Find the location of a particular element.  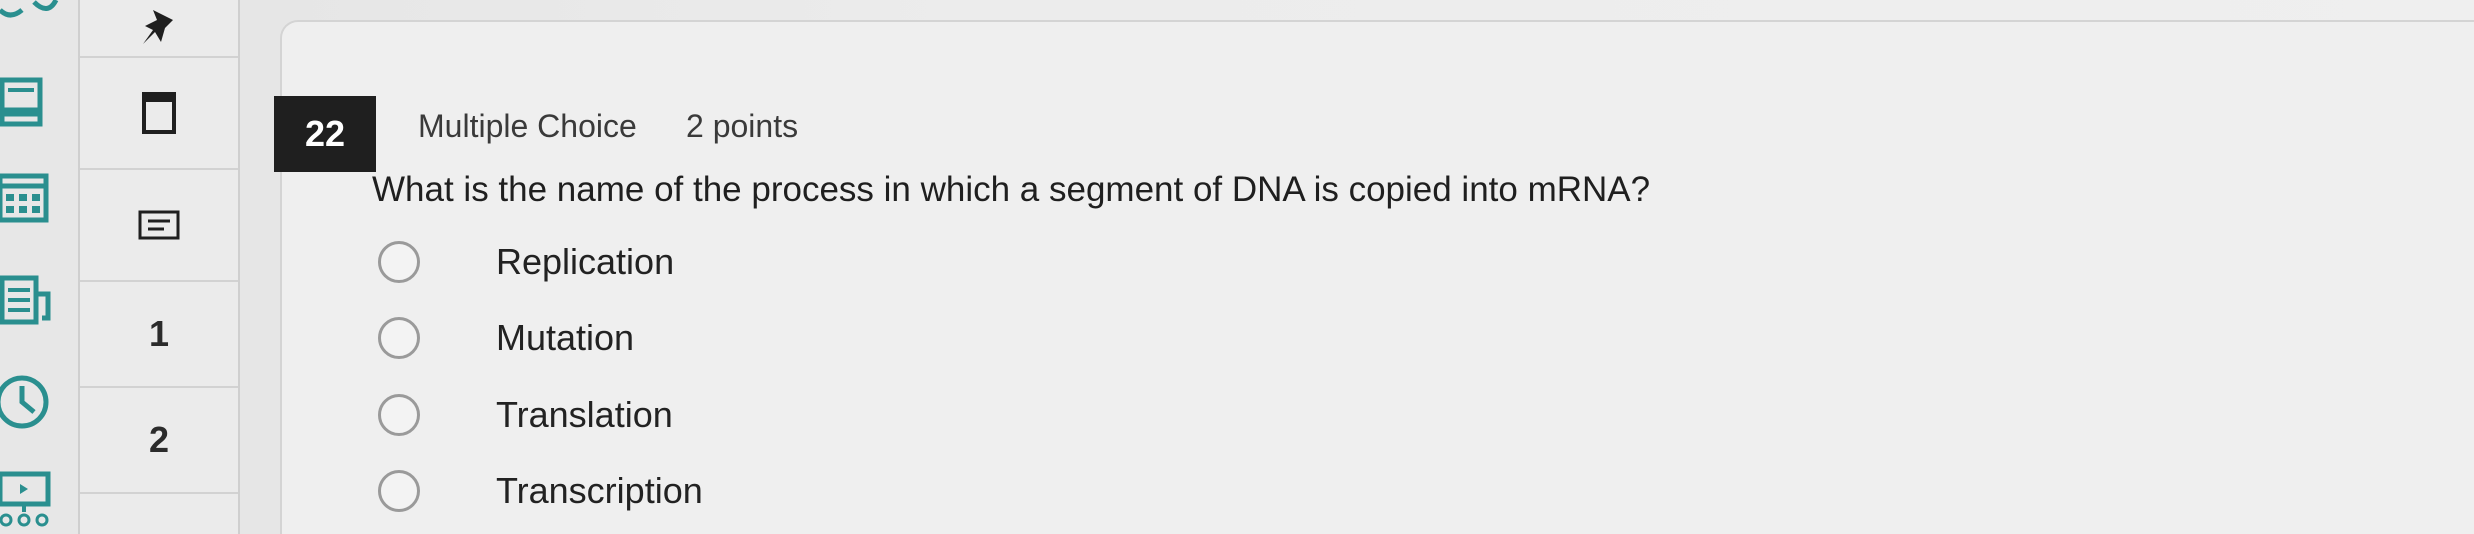

answer-option-translation: Translation is located at coordinates (525, 415).